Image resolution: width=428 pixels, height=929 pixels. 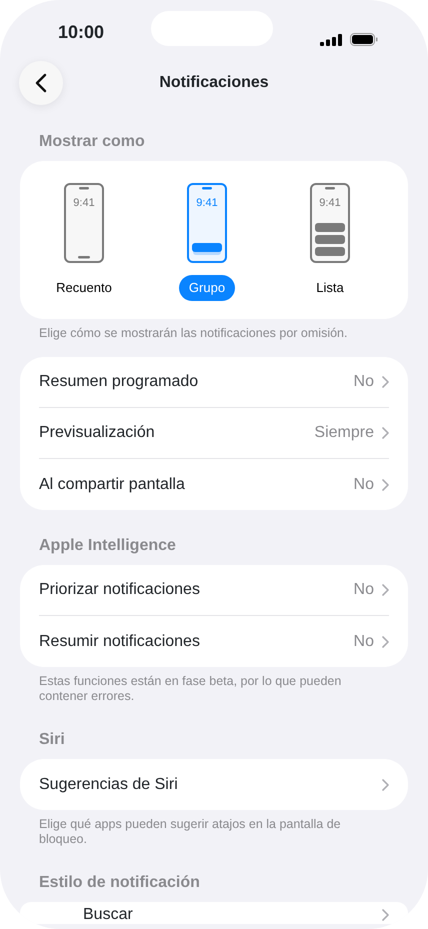 What do you see at coordinates (214, 83) in the screenshot?
I see `screen-title: Notificaciones` at bounding box center [214, 83].